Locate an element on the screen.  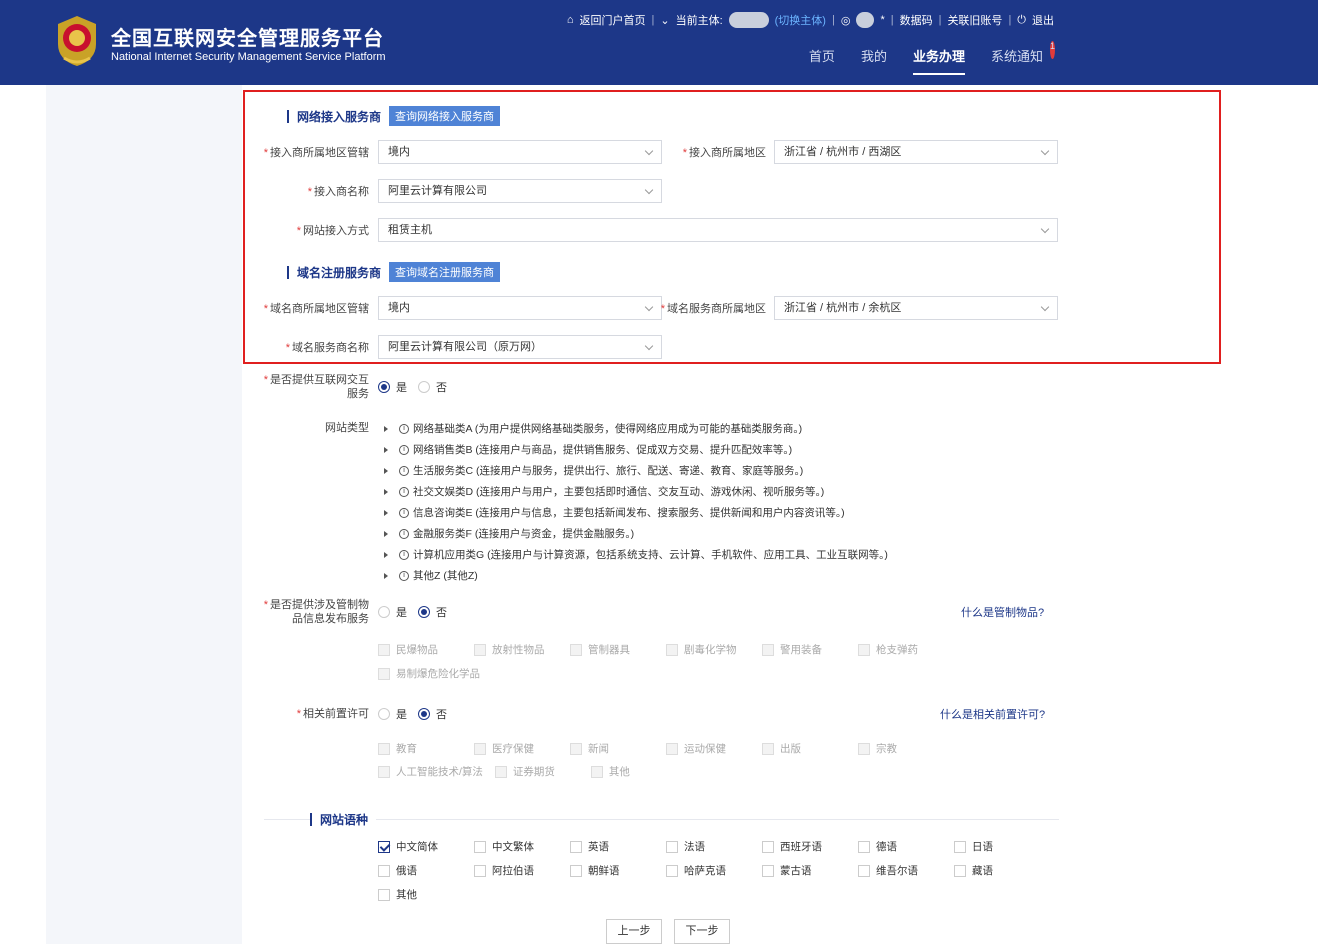
language-checkbox: 英语 is located at coordinates (618, 846).